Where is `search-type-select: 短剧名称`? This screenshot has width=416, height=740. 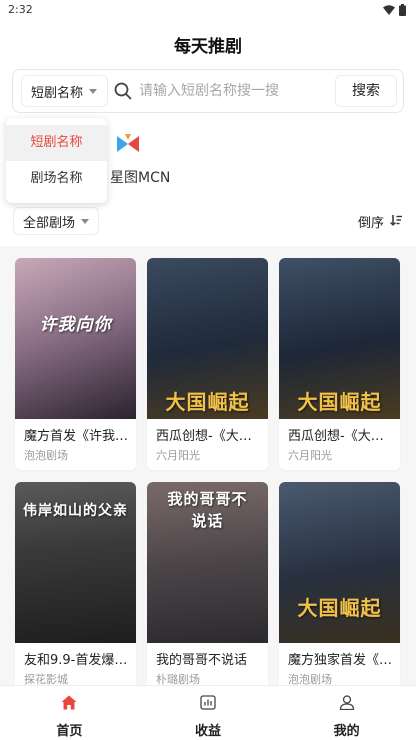 search-type-select: 短剧名称 is located at coordinates (64, 91).